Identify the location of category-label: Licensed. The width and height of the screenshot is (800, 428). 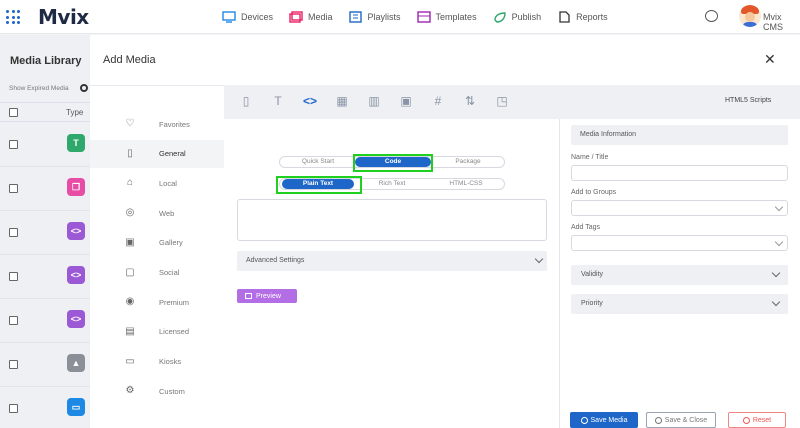
(174, 332).